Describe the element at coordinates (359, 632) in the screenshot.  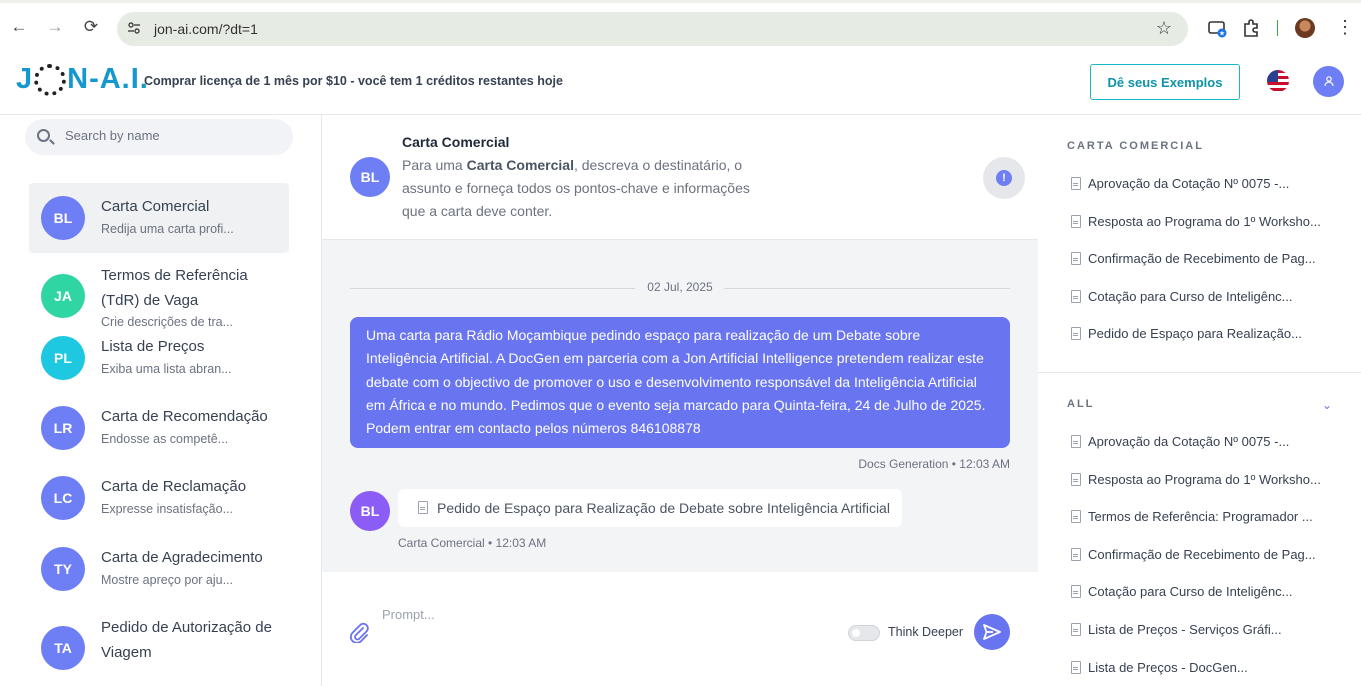
I see `paperclip-attach-icon` at that location.